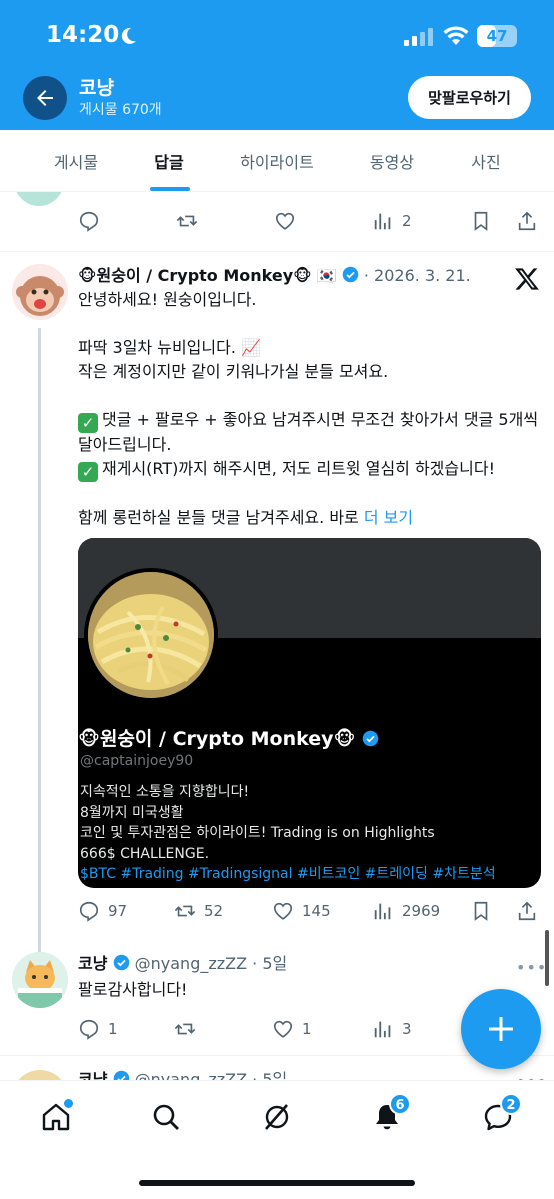  Describe the element at coordinates (169, 161) in the screenshot. I see `tab-replies: 답글` at that location.